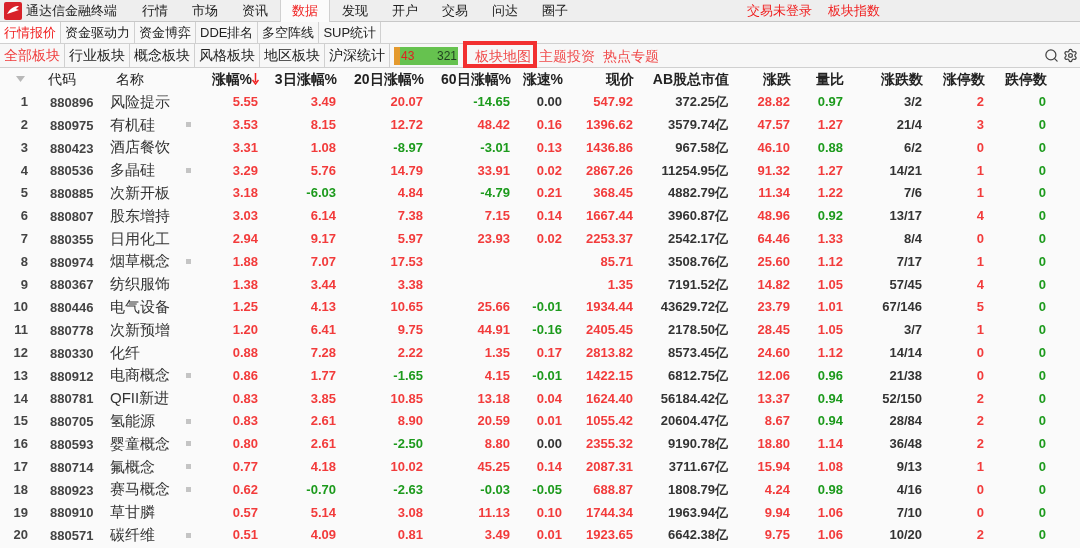 This screenshot has height=548, width=1080. Describe the element at coordinates (1026, 79) in the screenshot. I see `column-header: 跌停数` at that location.